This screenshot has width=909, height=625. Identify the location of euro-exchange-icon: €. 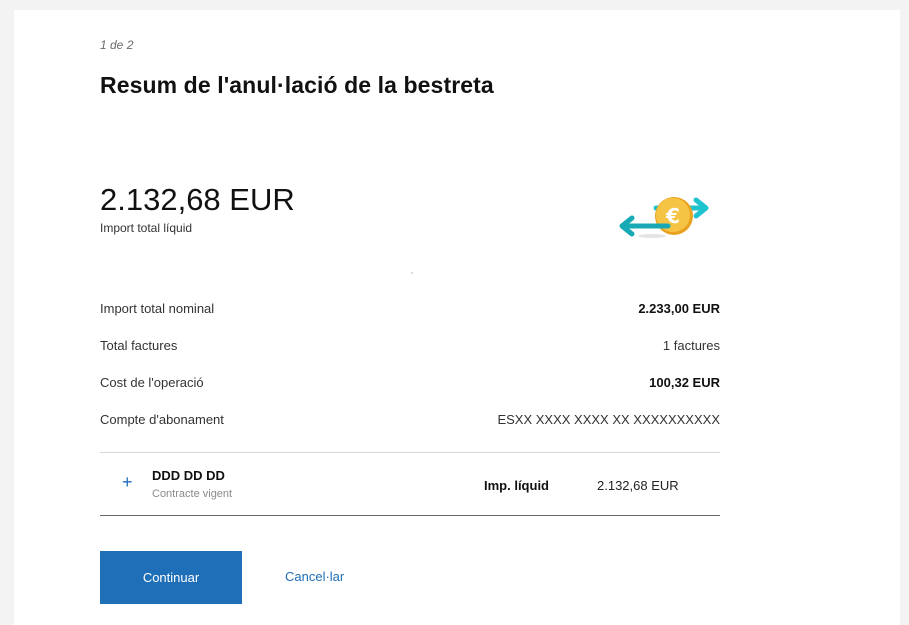
(664, 217).